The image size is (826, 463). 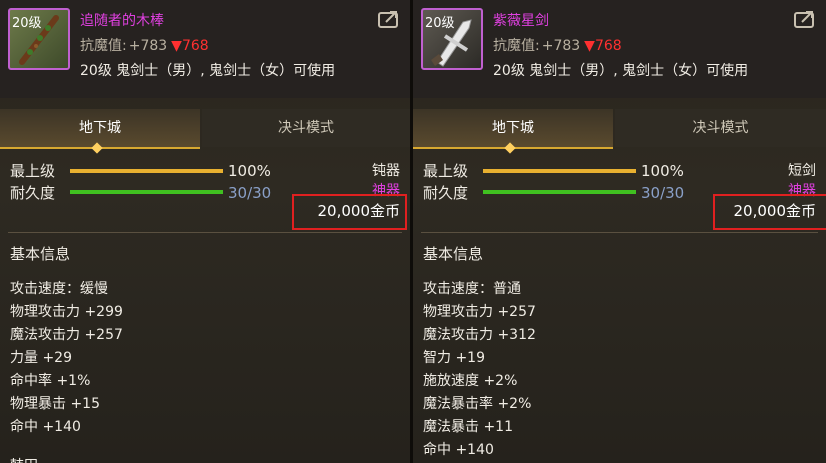 I want to click on cut-off-text: 韩田, so click(x=24, y=459).